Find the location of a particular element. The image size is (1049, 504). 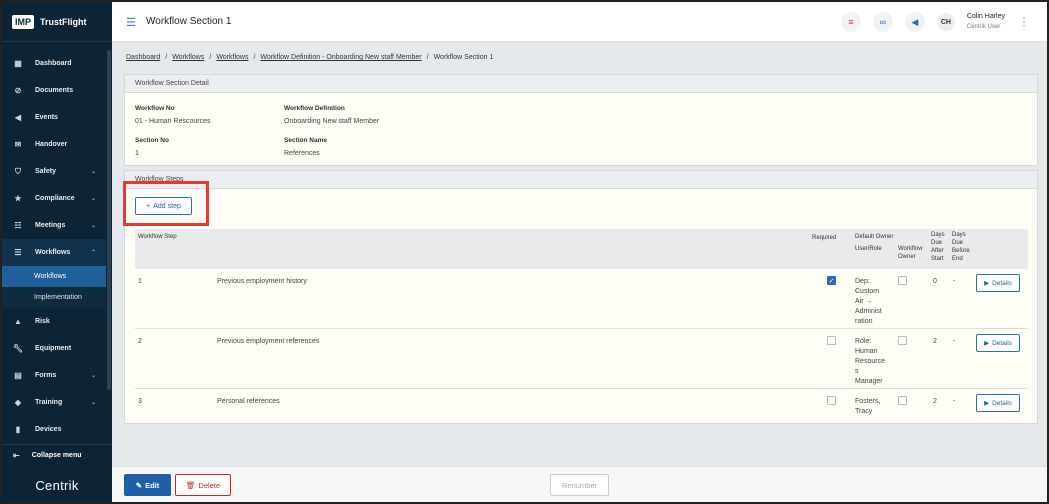

sidebar-scrollbar is located at coordinates (109, 220).